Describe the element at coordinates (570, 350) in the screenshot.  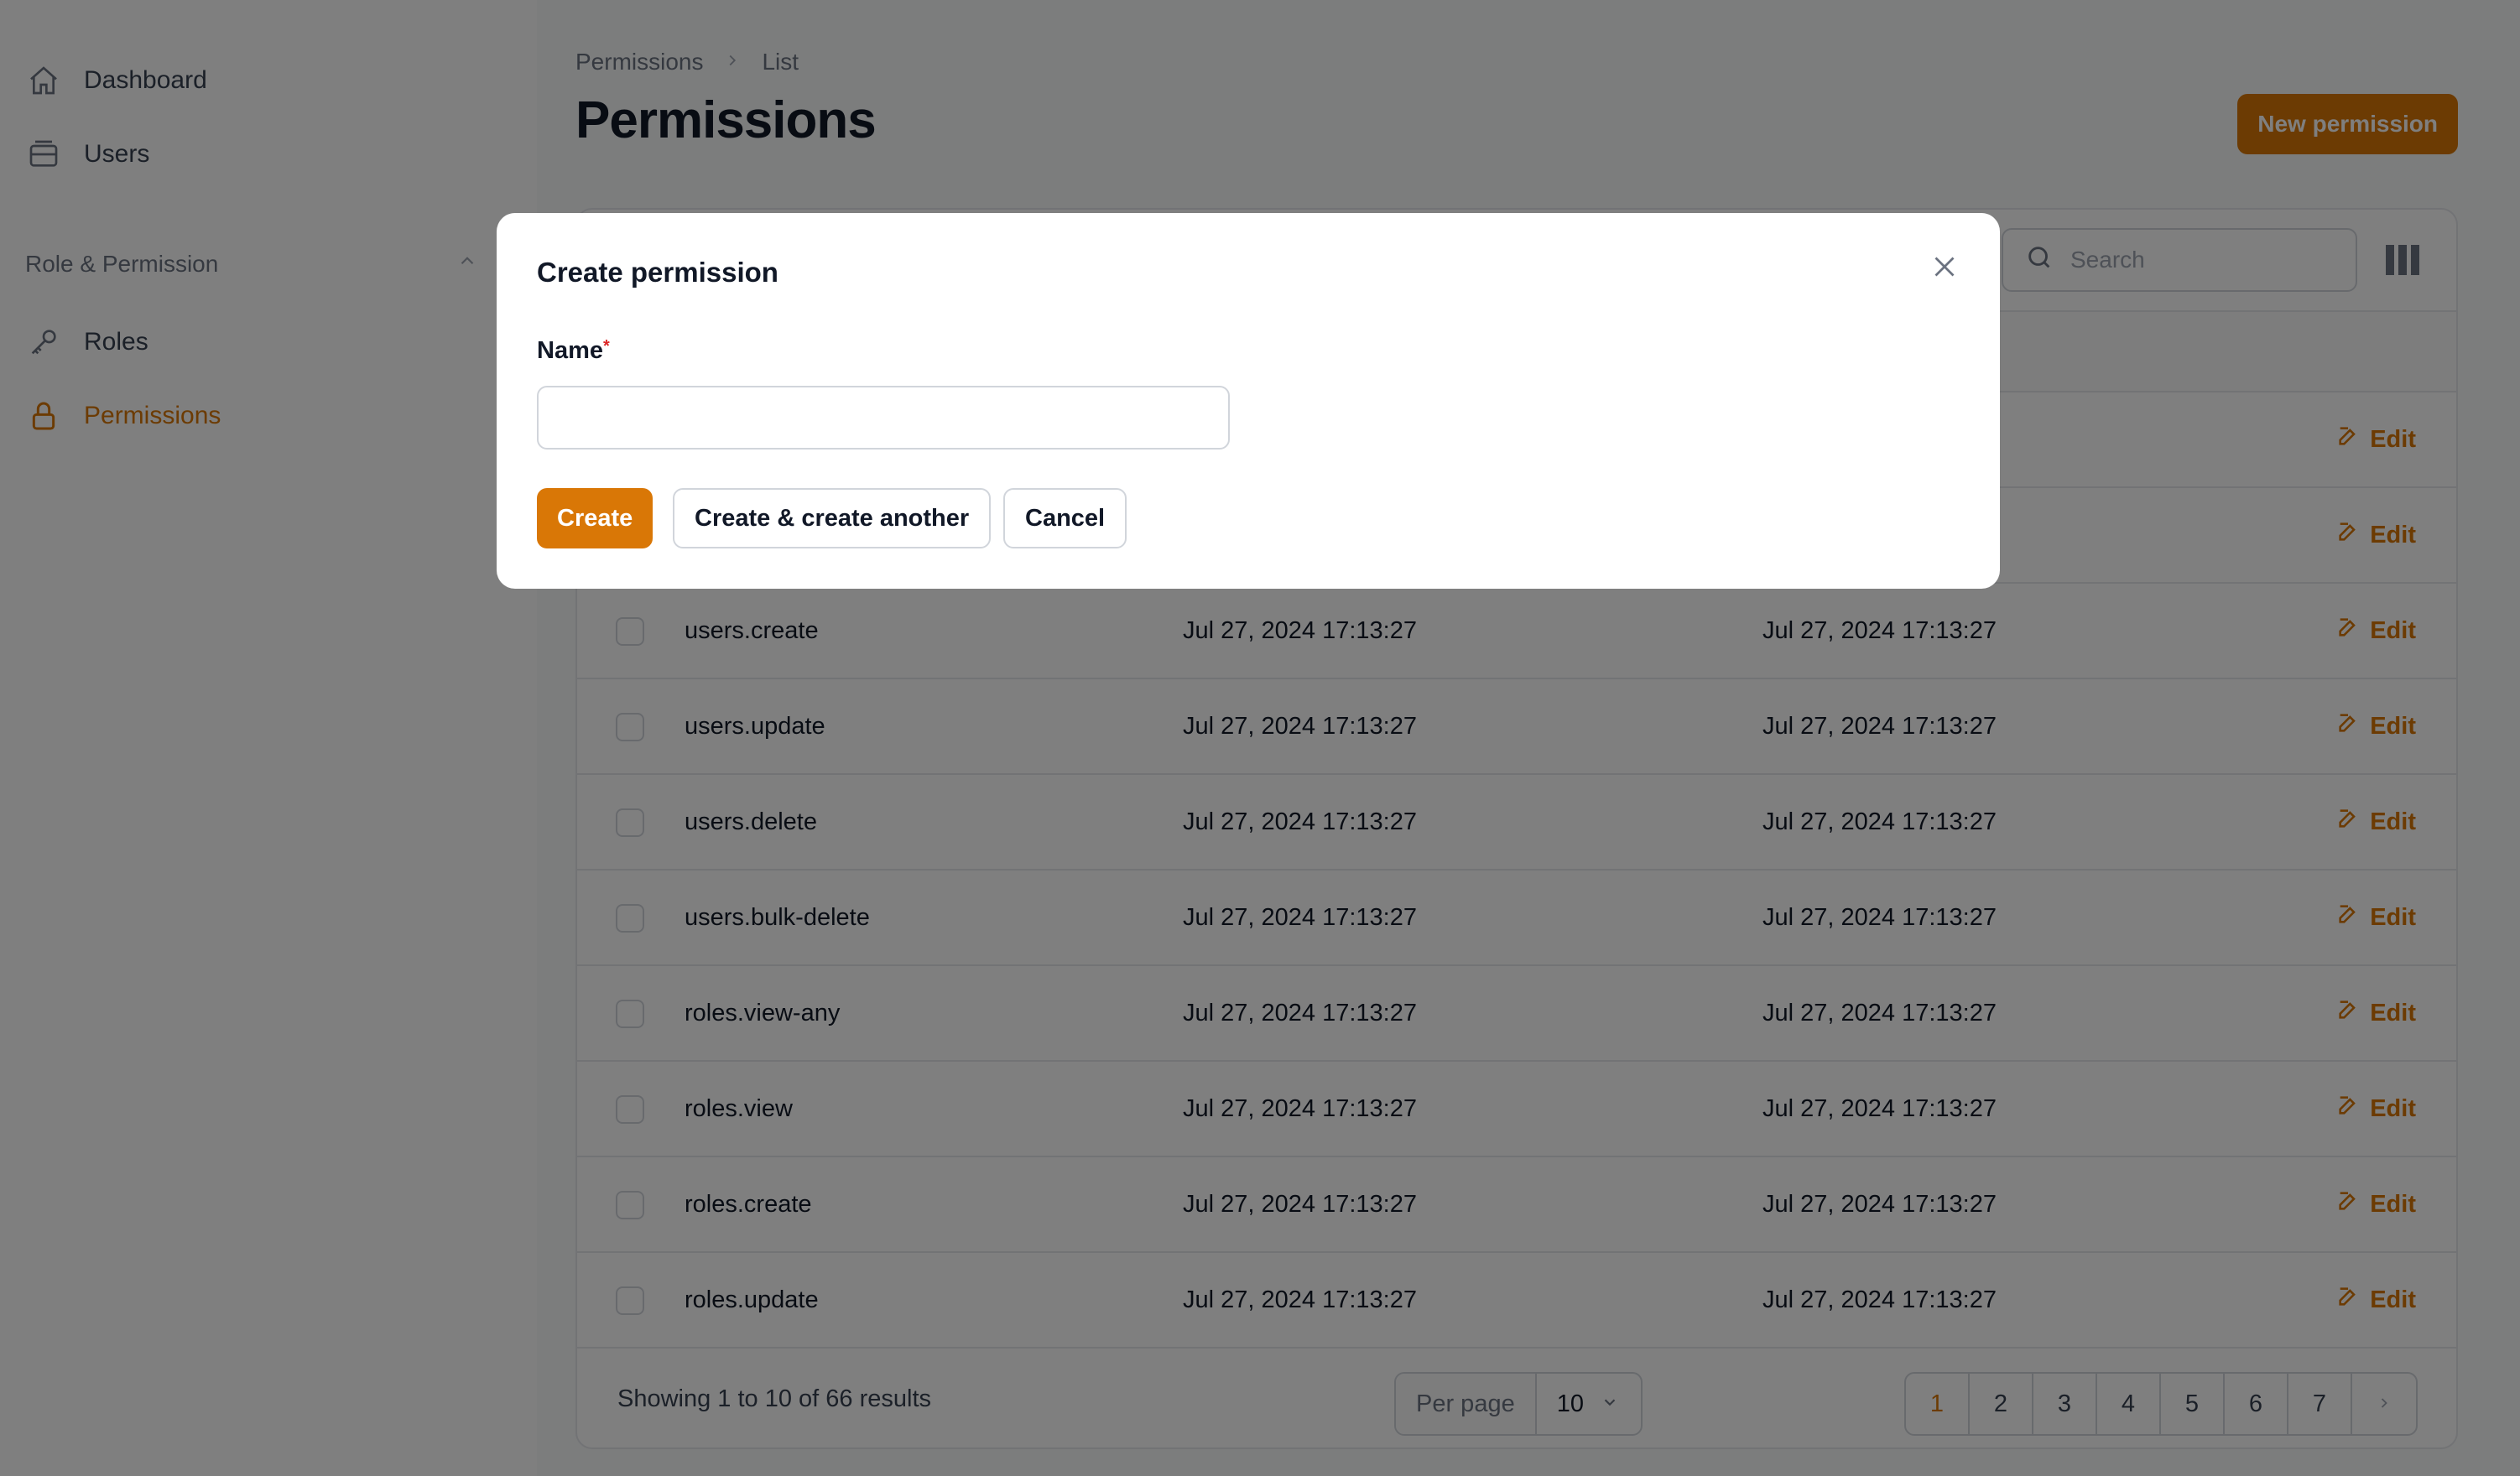
I see `name-label-text: Name` at that location.